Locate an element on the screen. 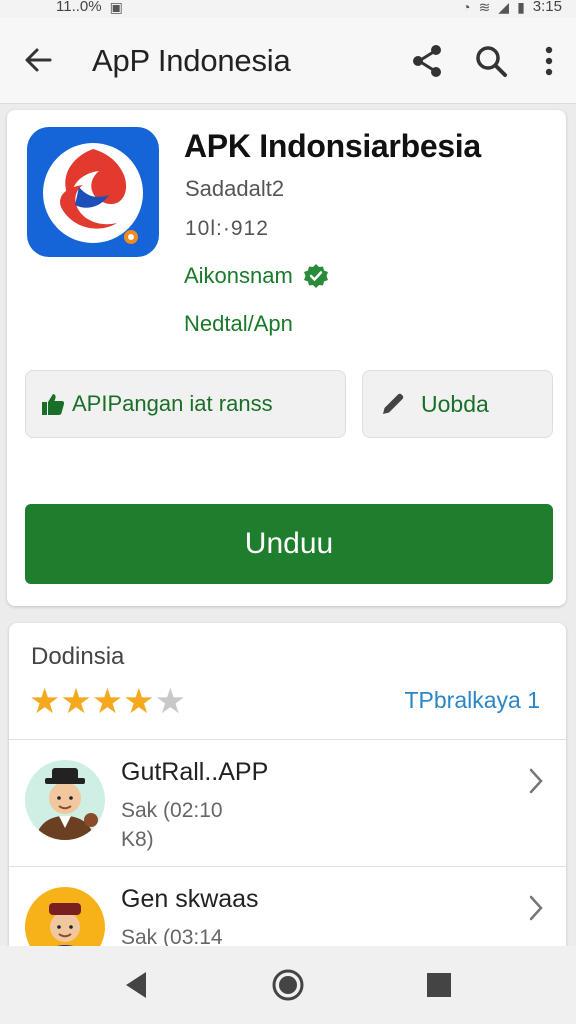  publisher-row: Aikonsnam is located at coordinates (256, 276).